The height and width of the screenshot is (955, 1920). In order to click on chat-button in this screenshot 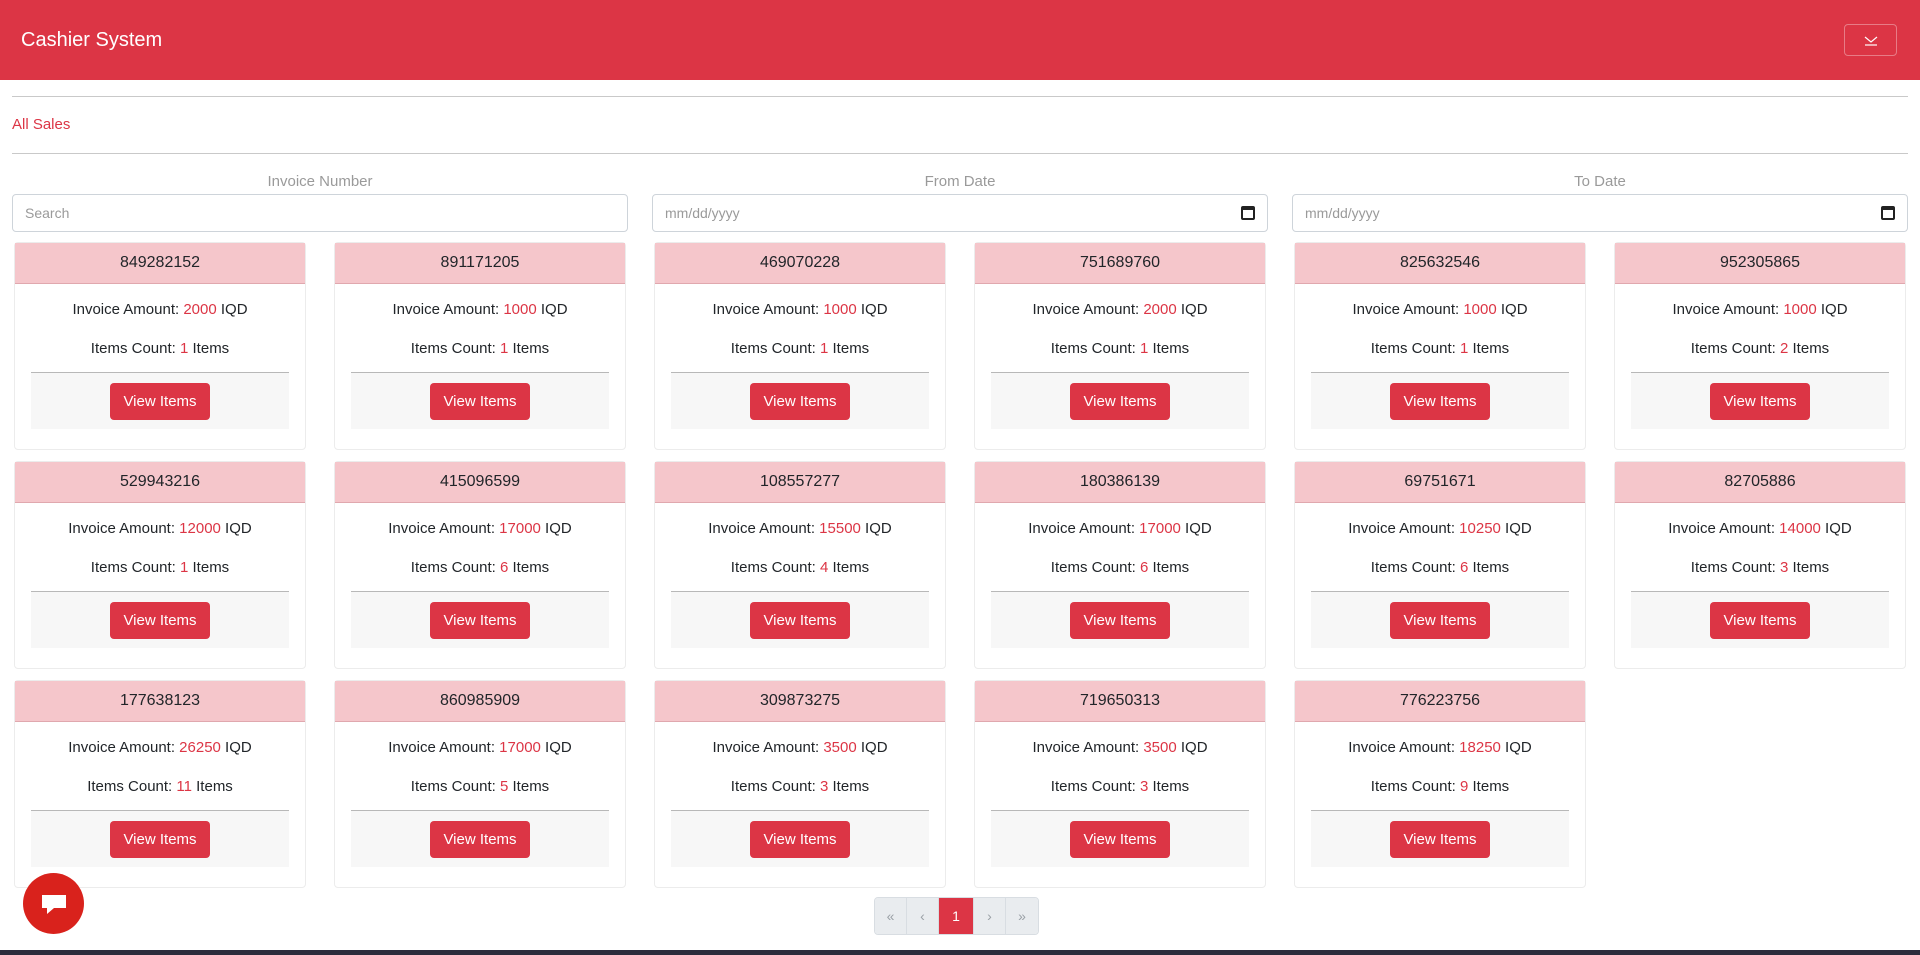, I will do `click(53, 903)`.